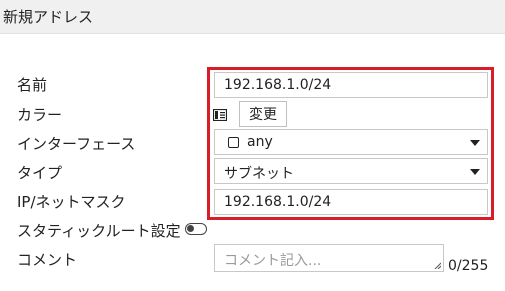 This screenshot has width=505, height=291. What do you see at coordinates (32, 85) in the screenshot?
I see `name-label: 名前` at bounding box center [32, 85].